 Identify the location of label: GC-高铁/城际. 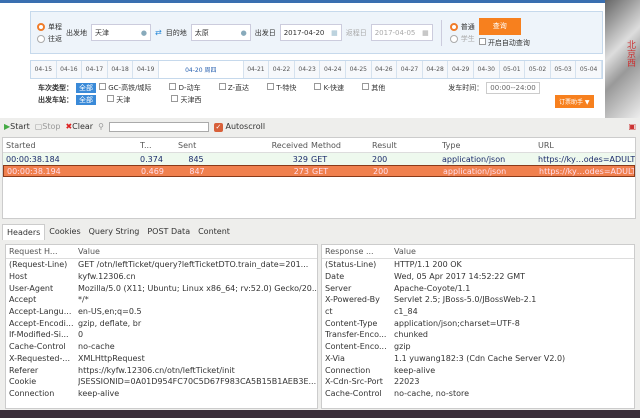
(130, 88).